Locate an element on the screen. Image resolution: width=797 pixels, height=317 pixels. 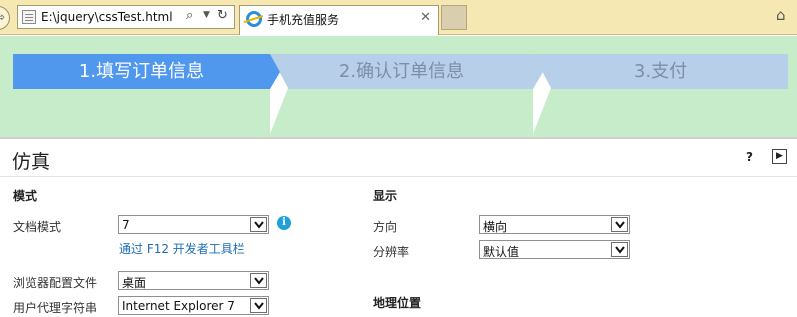
tab-title: 手机充值服务 is located at coordinates (303, 20).